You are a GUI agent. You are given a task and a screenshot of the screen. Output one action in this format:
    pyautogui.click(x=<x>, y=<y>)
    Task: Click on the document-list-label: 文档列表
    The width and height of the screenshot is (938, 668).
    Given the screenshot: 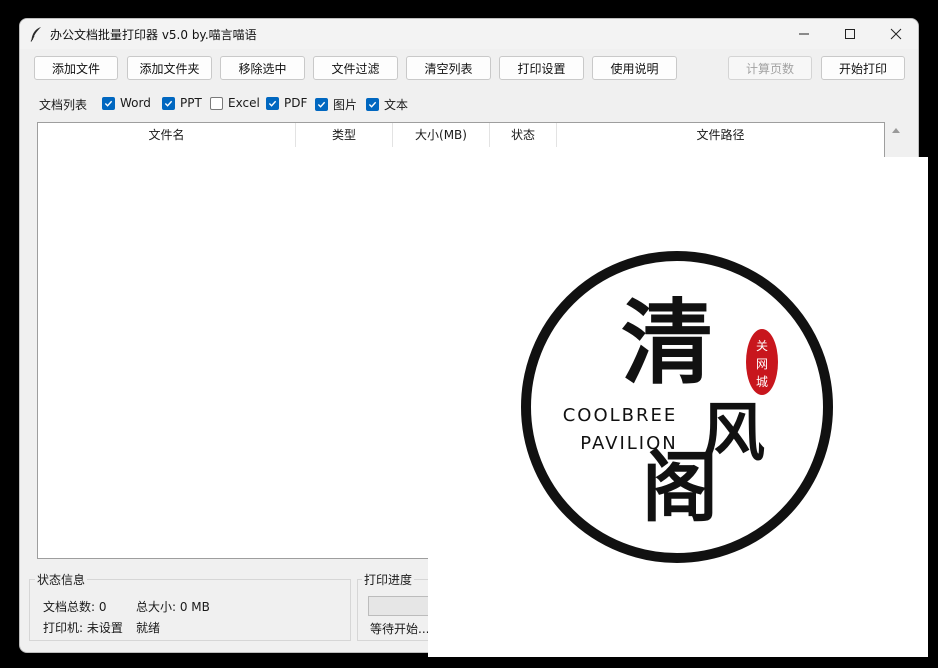 What is the action you would take?
    pyautogui.click(x=63, y=105)
    